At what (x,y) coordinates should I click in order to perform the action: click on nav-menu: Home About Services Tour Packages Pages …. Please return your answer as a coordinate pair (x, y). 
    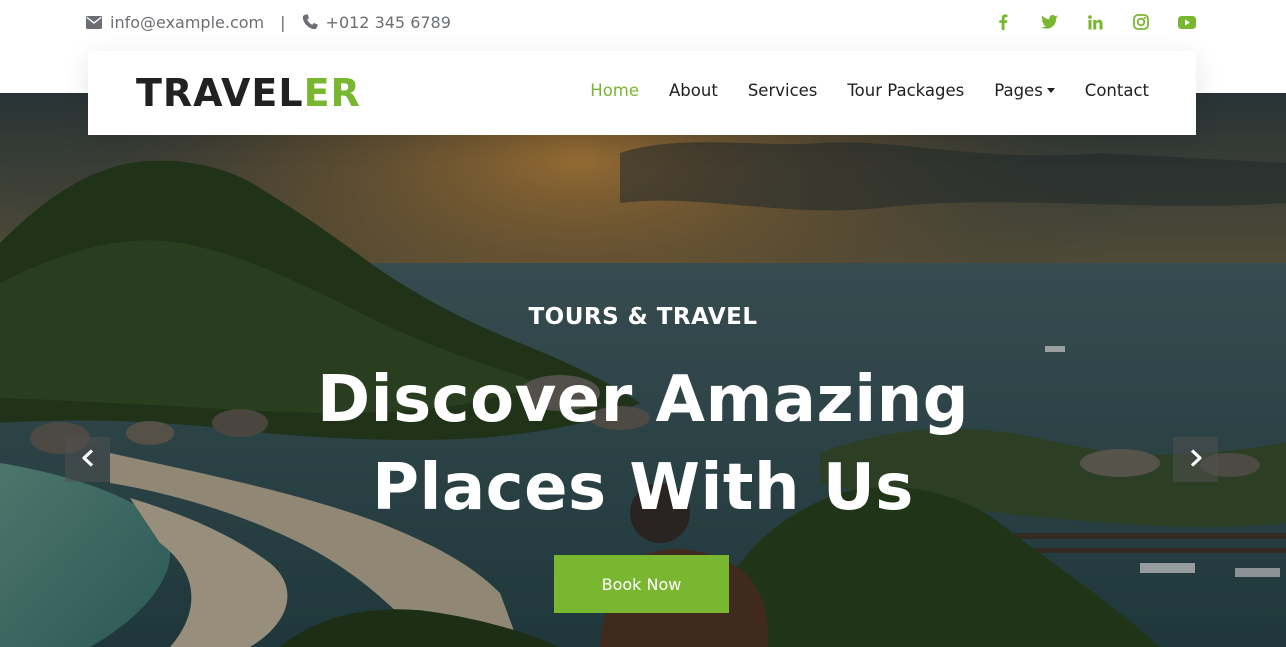
    Looking at the image, I should click on (854, 90).